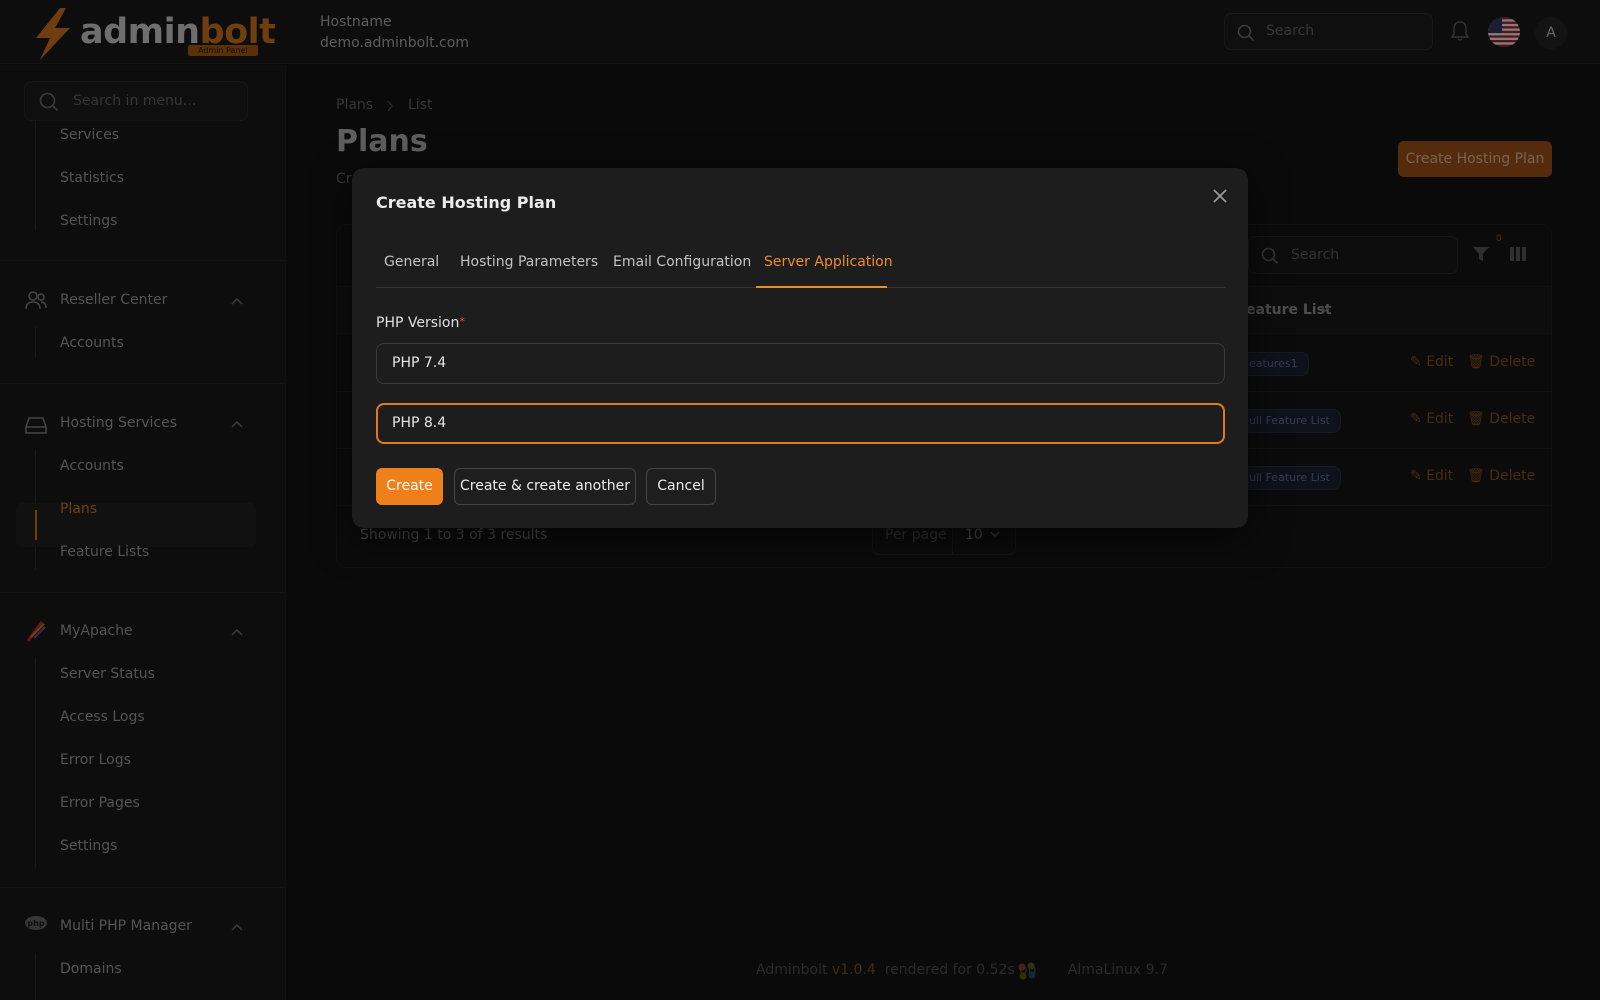 Image resolution: width=1600 pixels, height=1000 pixels. Describe the element at coordinates (411, 262) in the screenshot. I see `tab-general: General` at that location.